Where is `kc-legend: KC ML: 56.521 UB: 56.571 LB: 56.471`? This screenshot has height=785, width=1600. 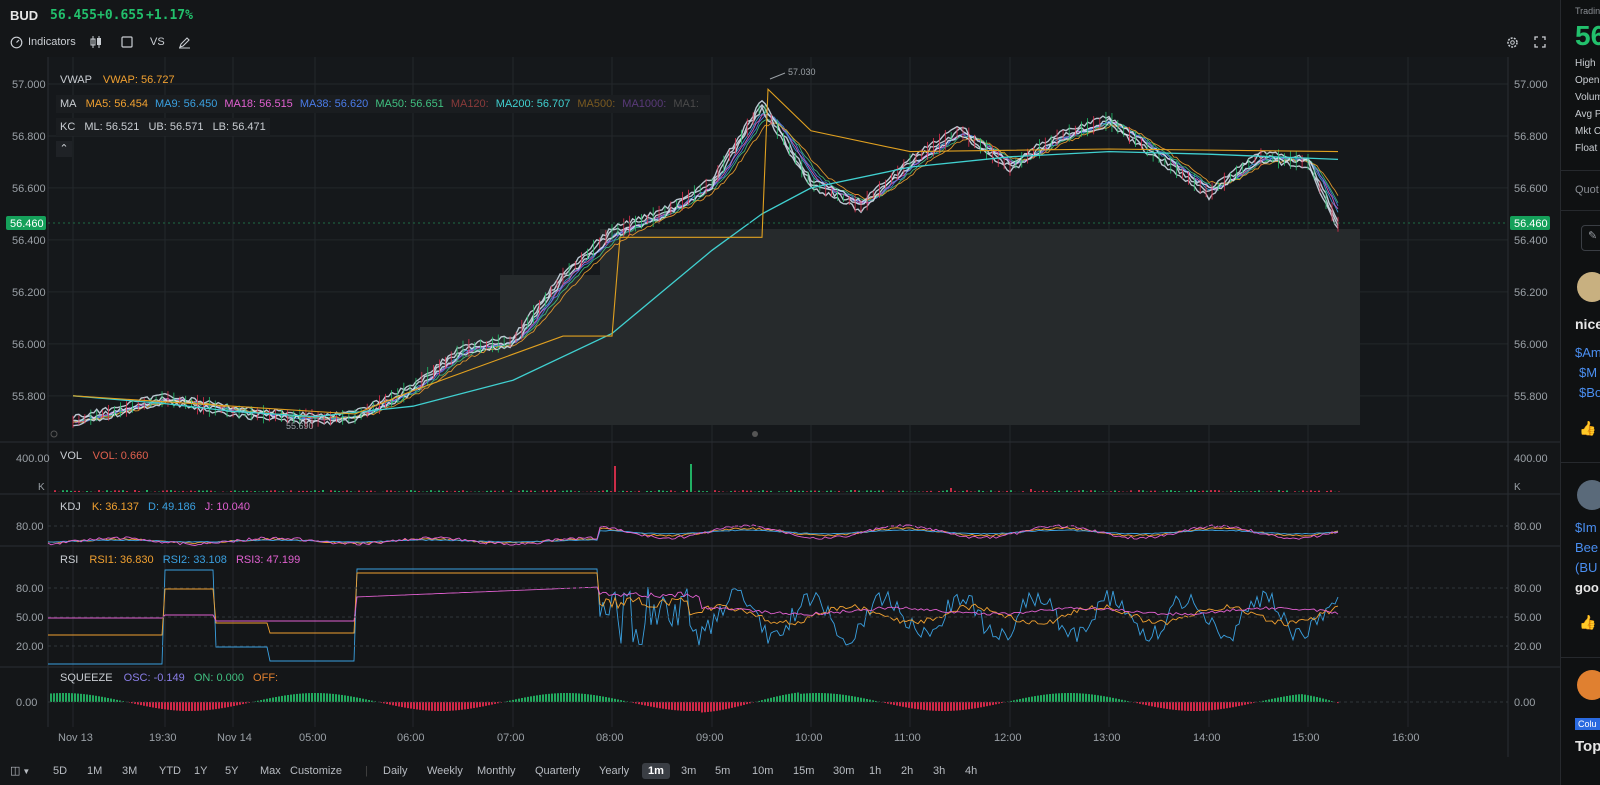 kc-legend: KC ML: 56.521 UB: 56.571 LB: 56.471 is located at coordinates (163, 127).